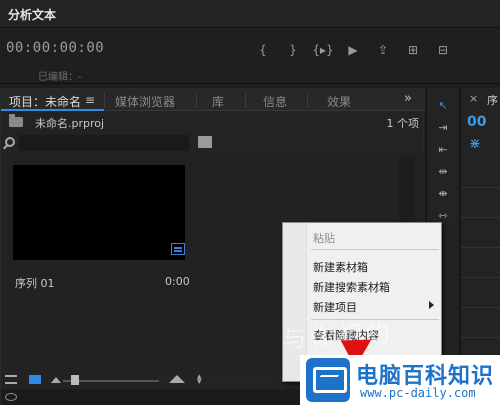 This screenshot has height=405, width=500. What do you see at coordinates (250, 14) in the screenshot?
I see `analyze-text-bar: 分析文本` at bounding box center [250, 14].